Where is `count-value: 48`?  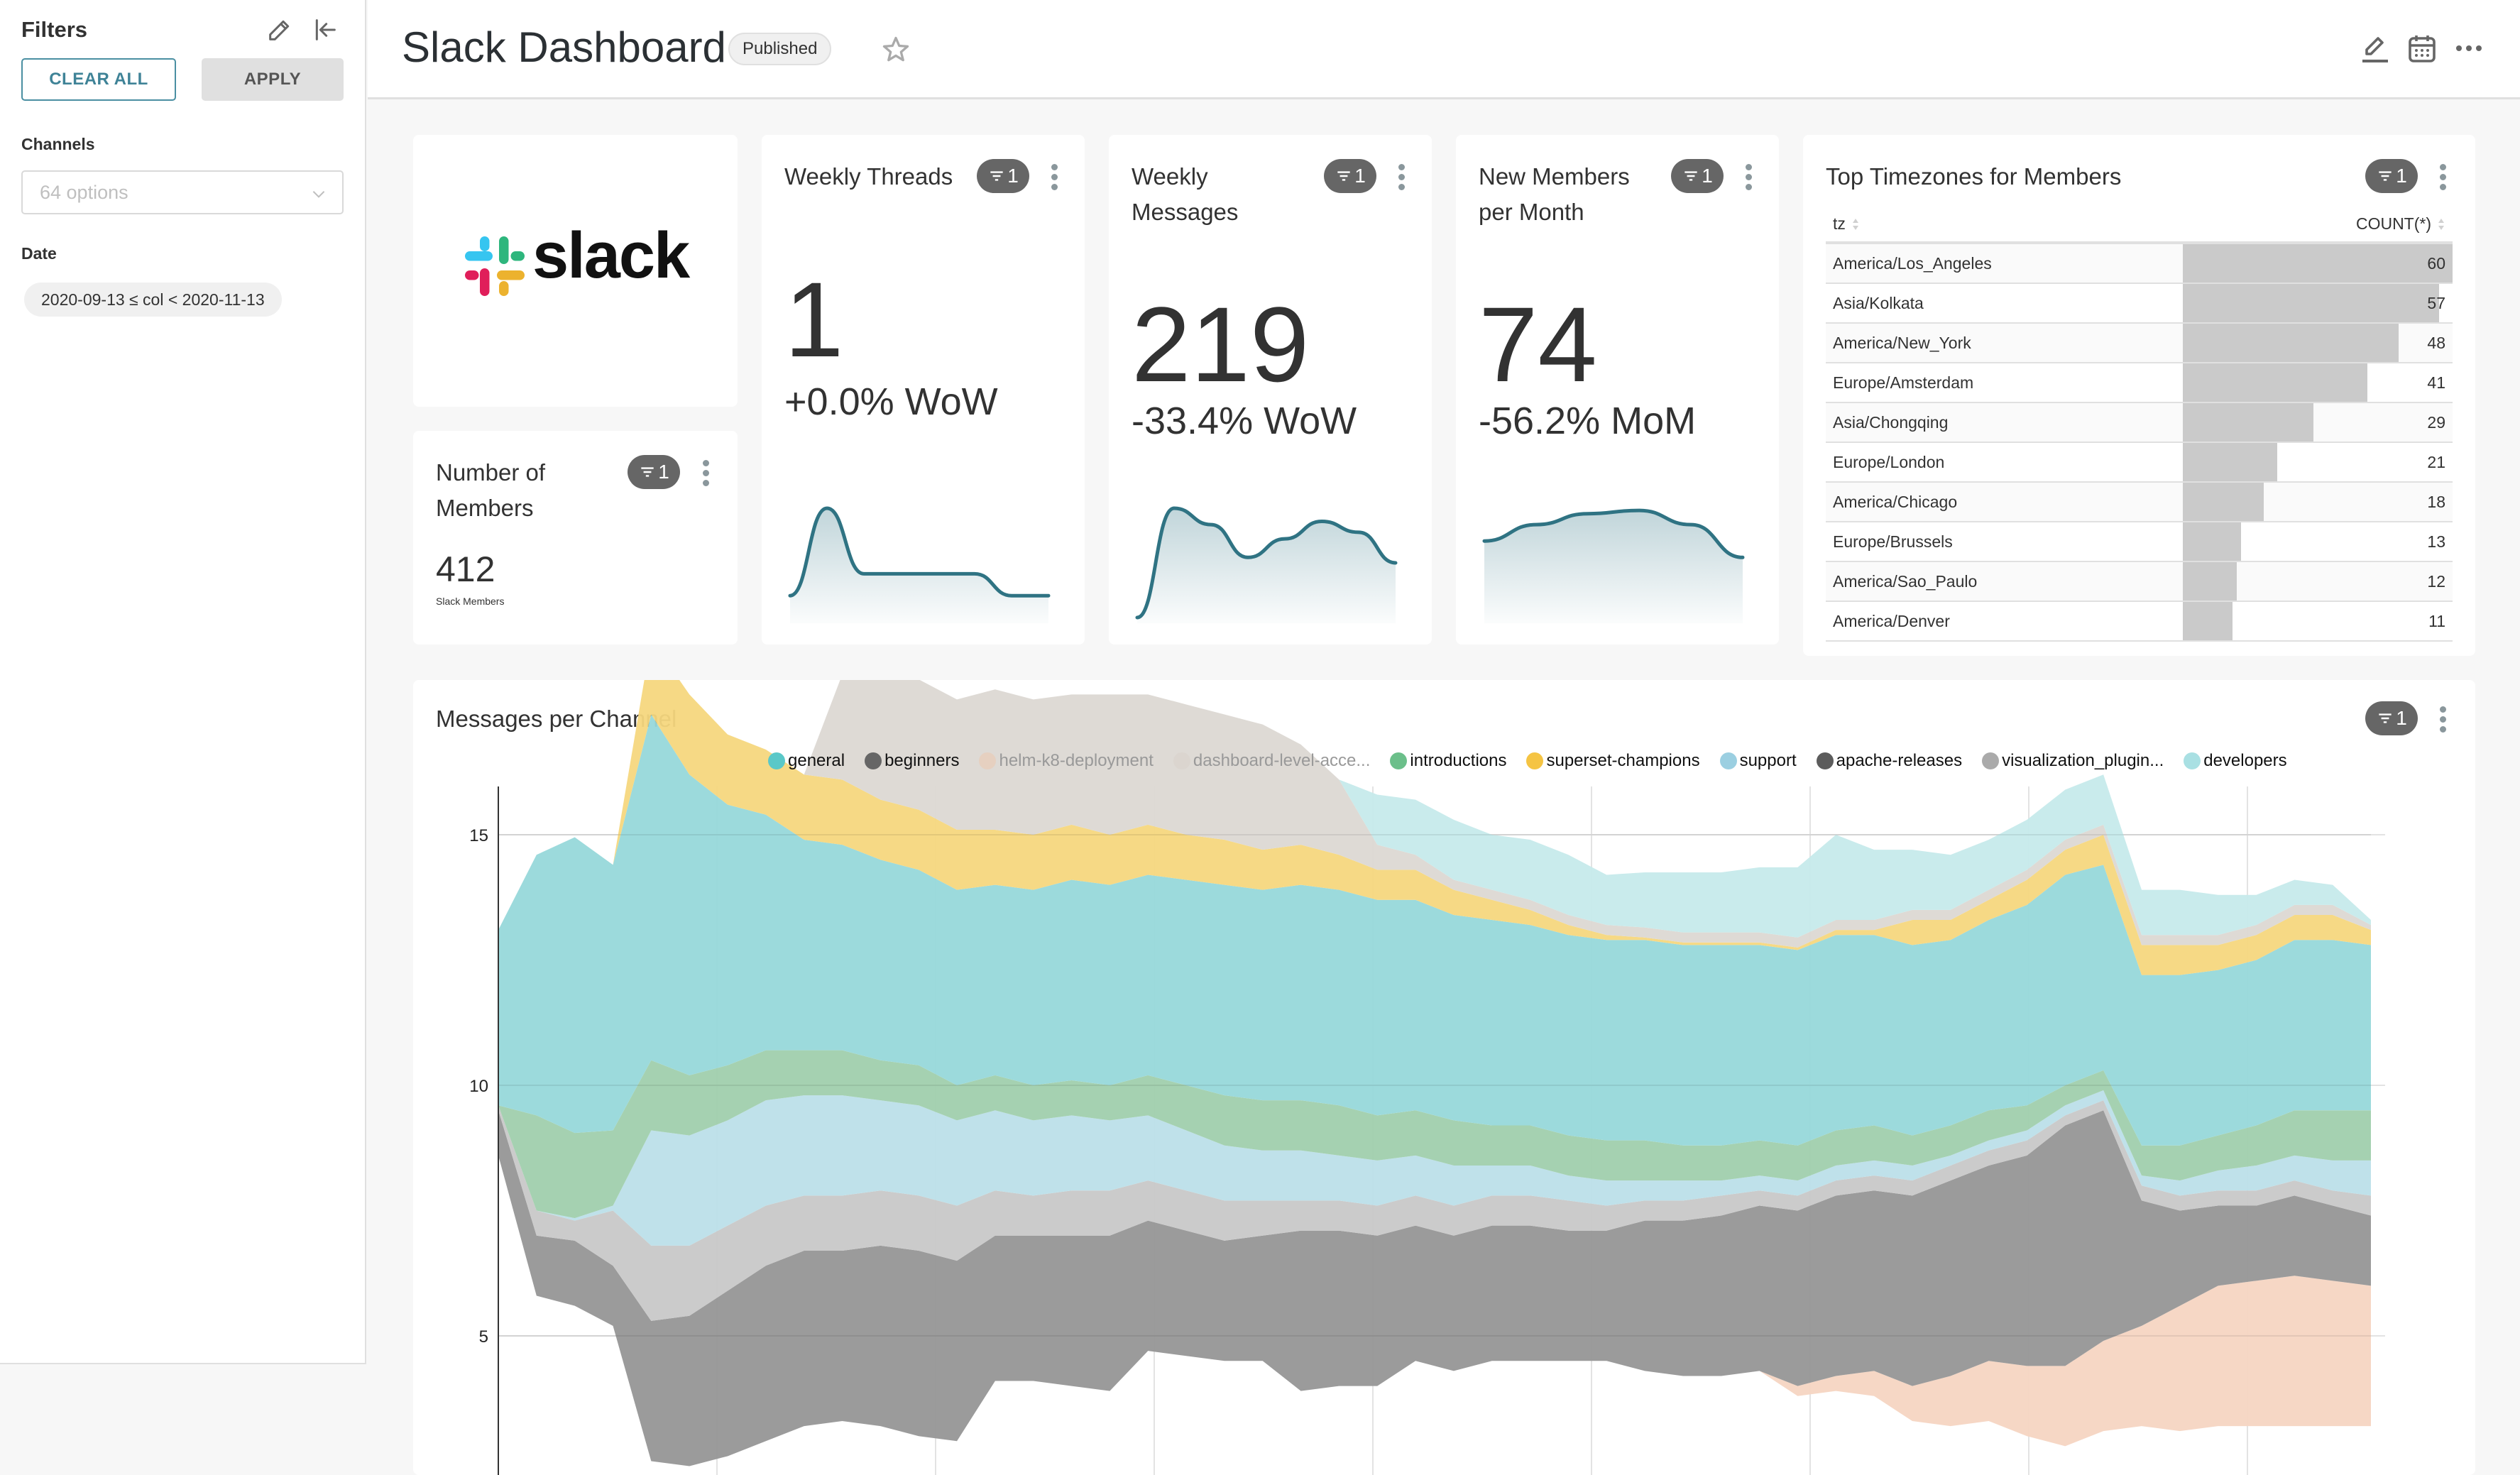
count-value: 48 is located at coordinates (2436, 343).